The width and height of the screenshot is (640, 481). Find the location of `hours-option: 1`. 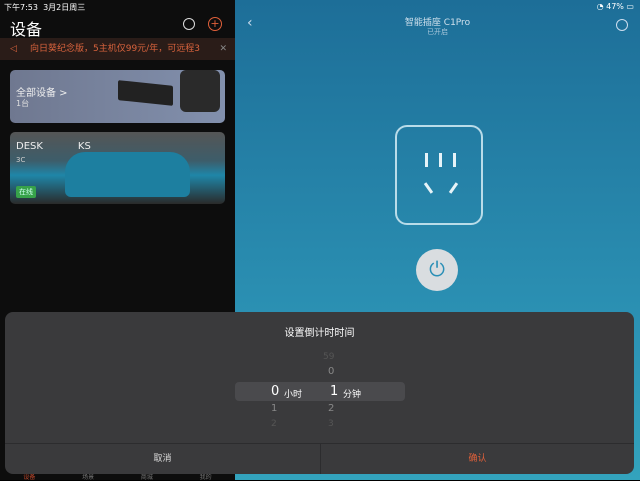

hours-option: 1 is located at coordinates (274, 408).